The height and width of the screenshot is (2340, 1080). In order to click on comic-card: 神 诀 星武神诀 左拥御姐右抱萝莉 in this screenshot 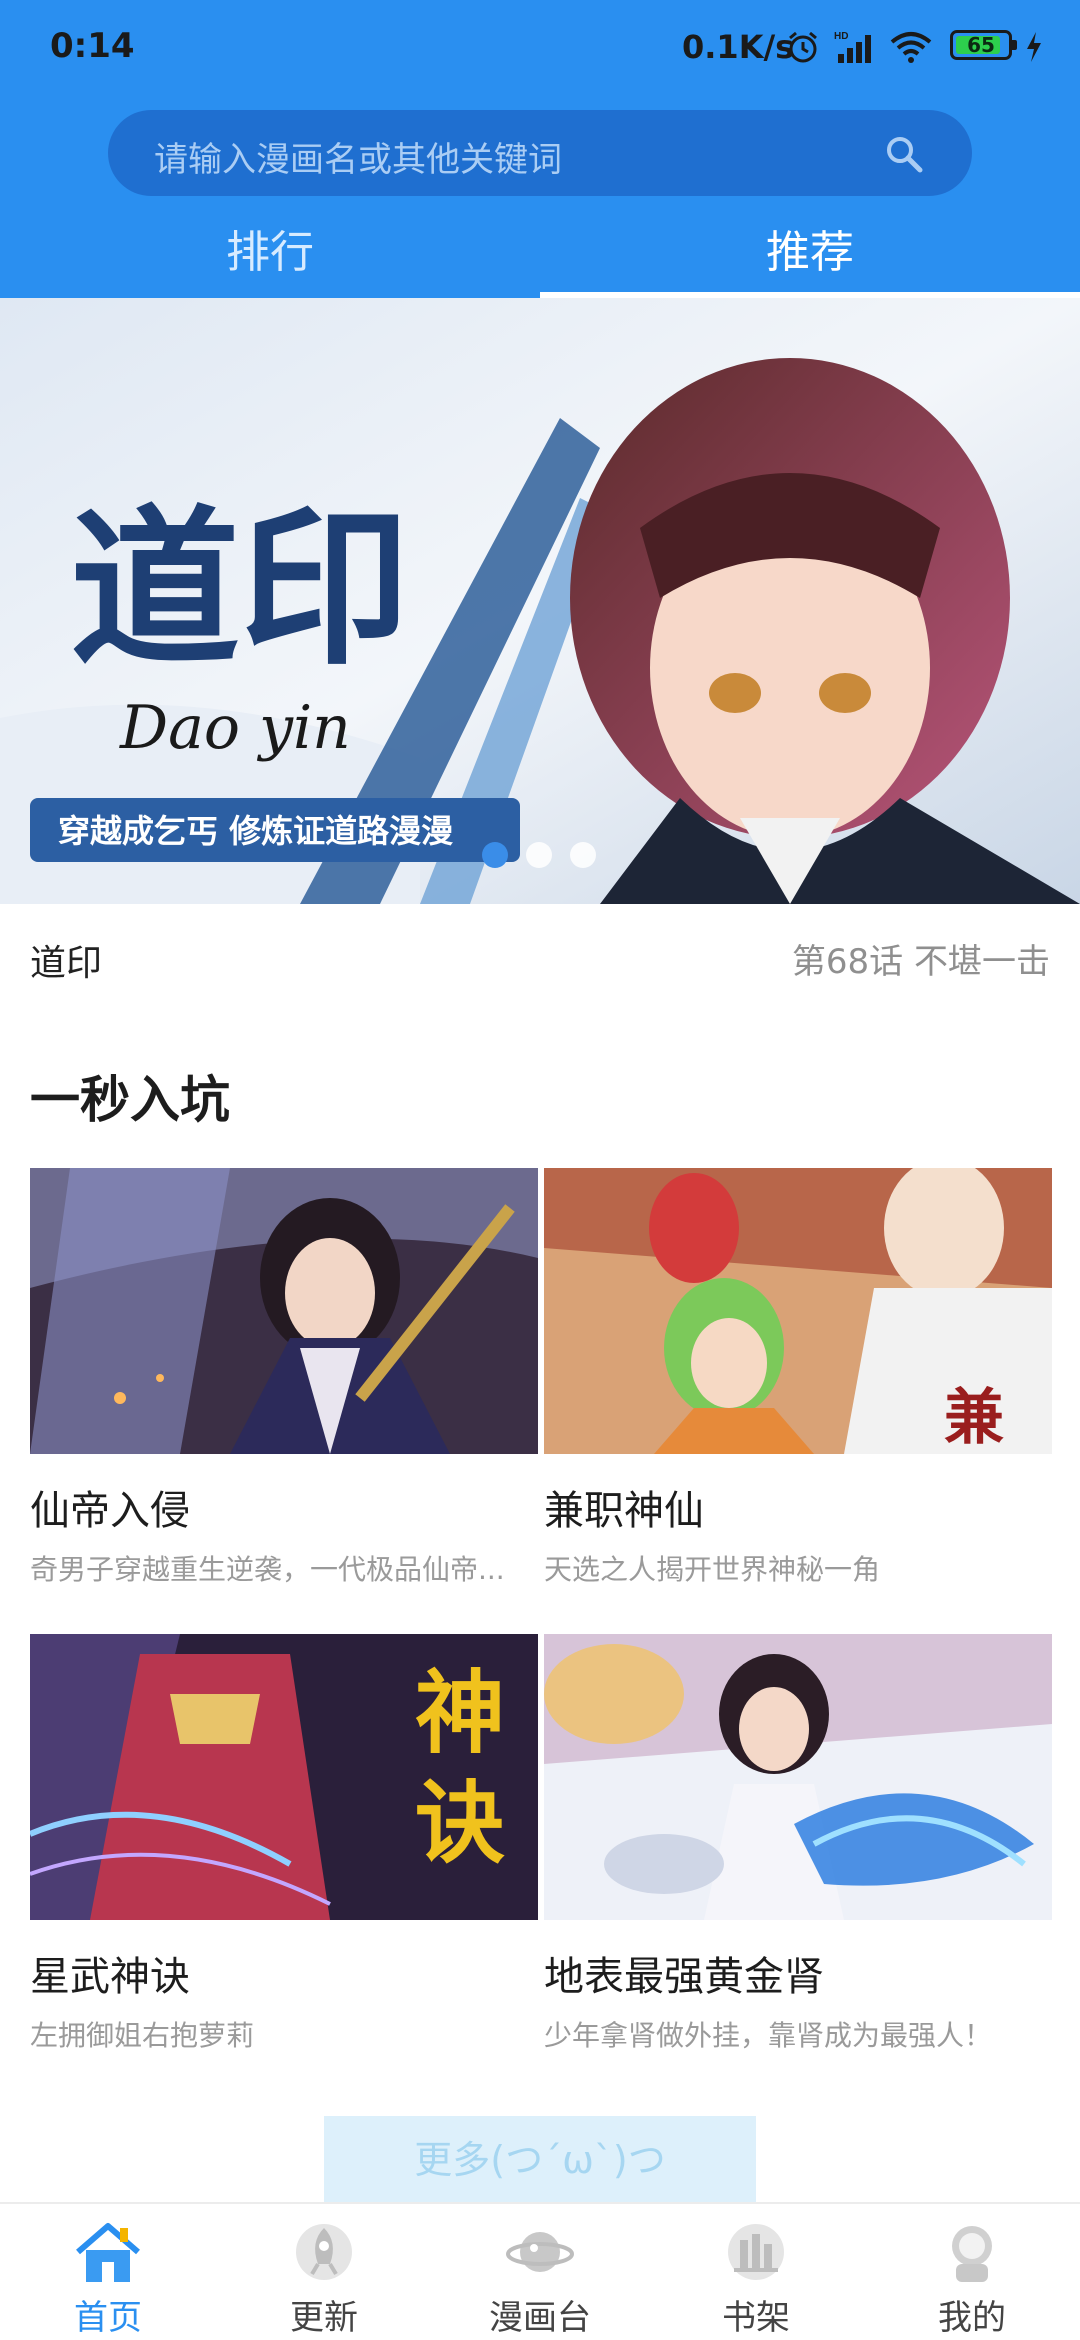, I will do `click(284, 1843)`.